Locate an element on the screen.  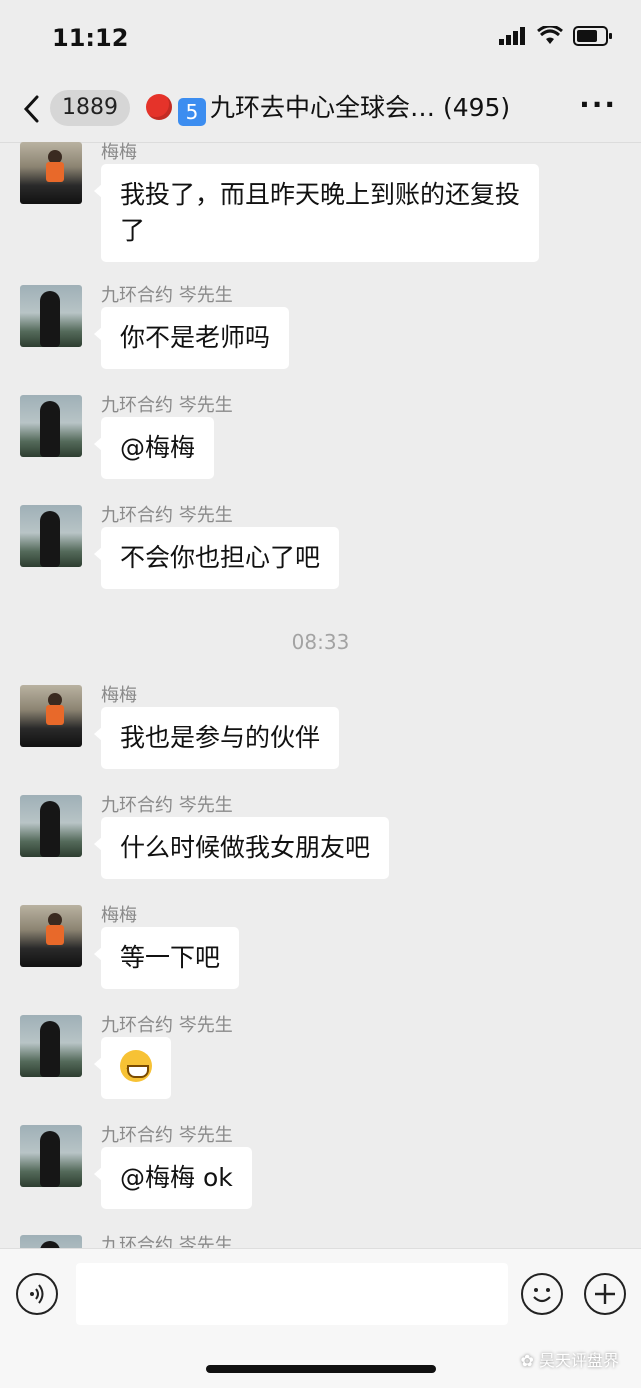
red-circle-icon is located at coordinates (159, 107).